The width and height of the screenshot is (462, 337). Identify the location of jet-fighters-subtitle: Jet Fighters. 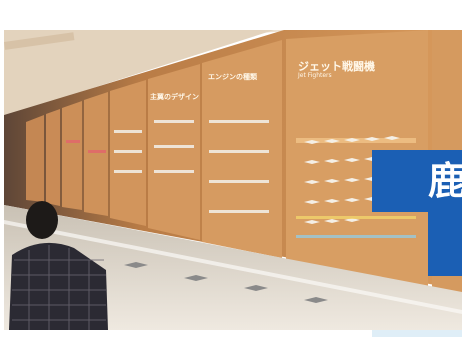
(315, 75).